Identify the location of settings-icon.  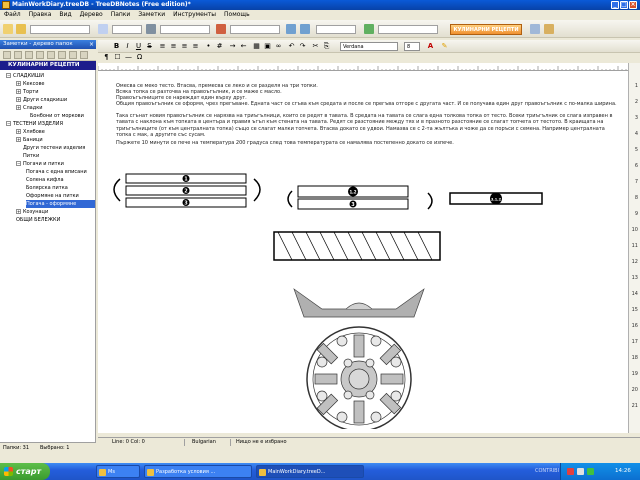
(535, 29).